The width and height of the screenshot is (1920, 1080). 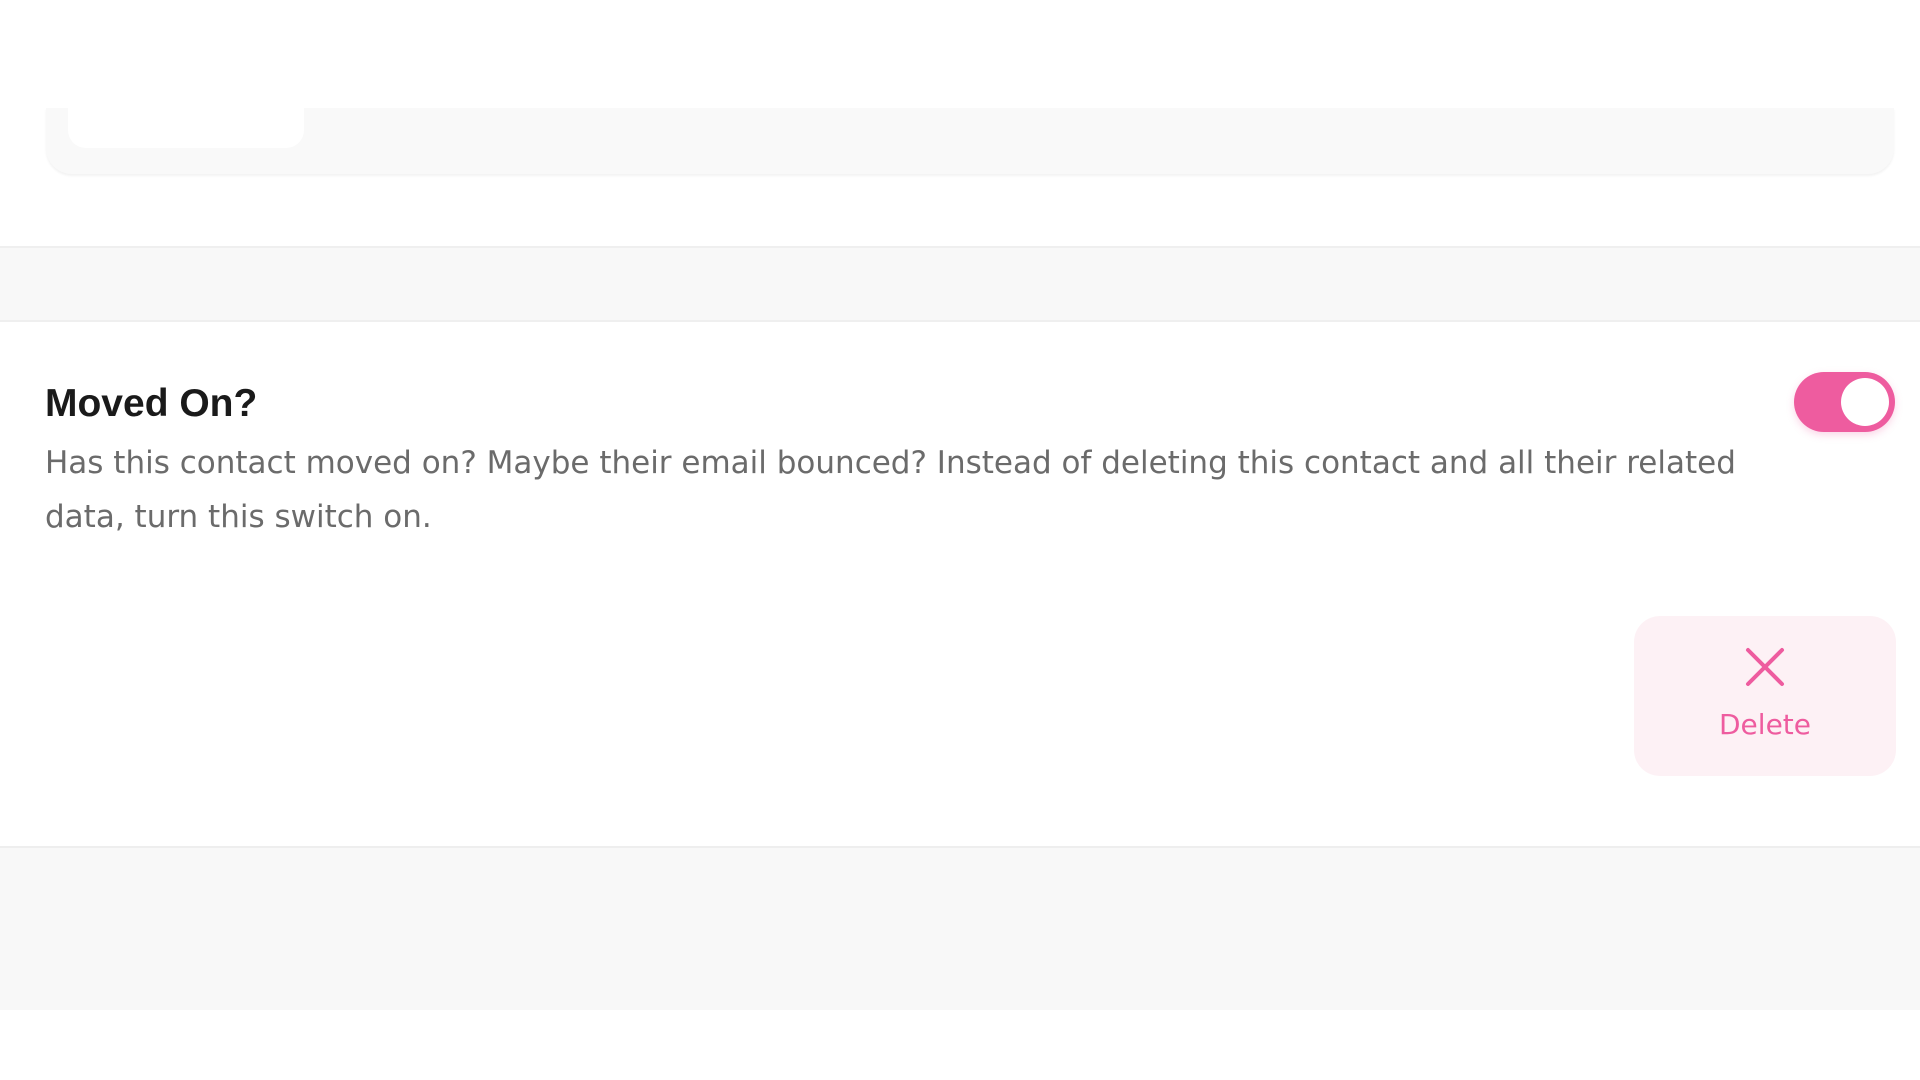 What do you see at coordinates (970, 141) in the screenshot?
I see `previous-card` at bounding box center [970, 141].